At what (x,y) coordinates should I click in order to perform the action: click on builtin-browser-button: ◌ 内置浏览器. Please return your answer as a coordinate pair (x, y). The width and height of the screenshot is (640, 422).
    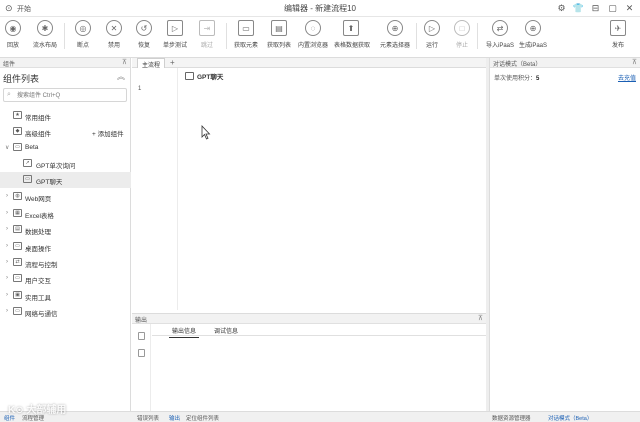
    Looking at the image, I should click on (313, 34).